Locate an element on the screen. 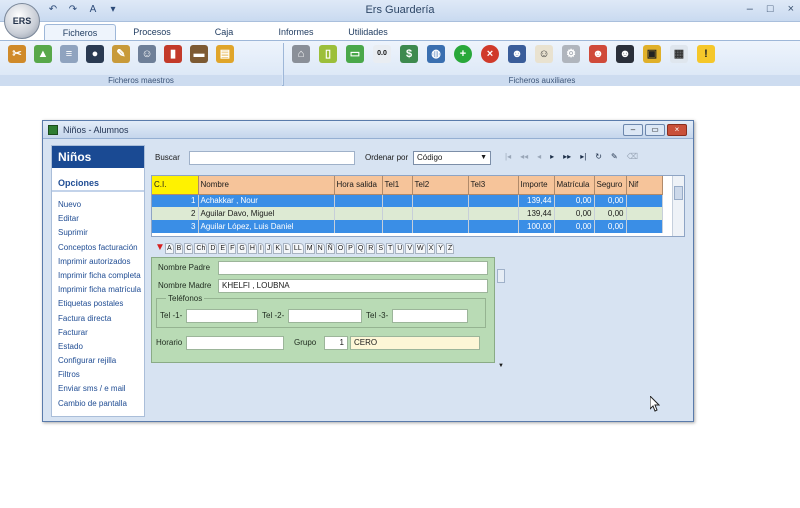 Image resolution: width=800 pixels, height=508 pixels. letter-tab: T is located at coordinates (390, 248).